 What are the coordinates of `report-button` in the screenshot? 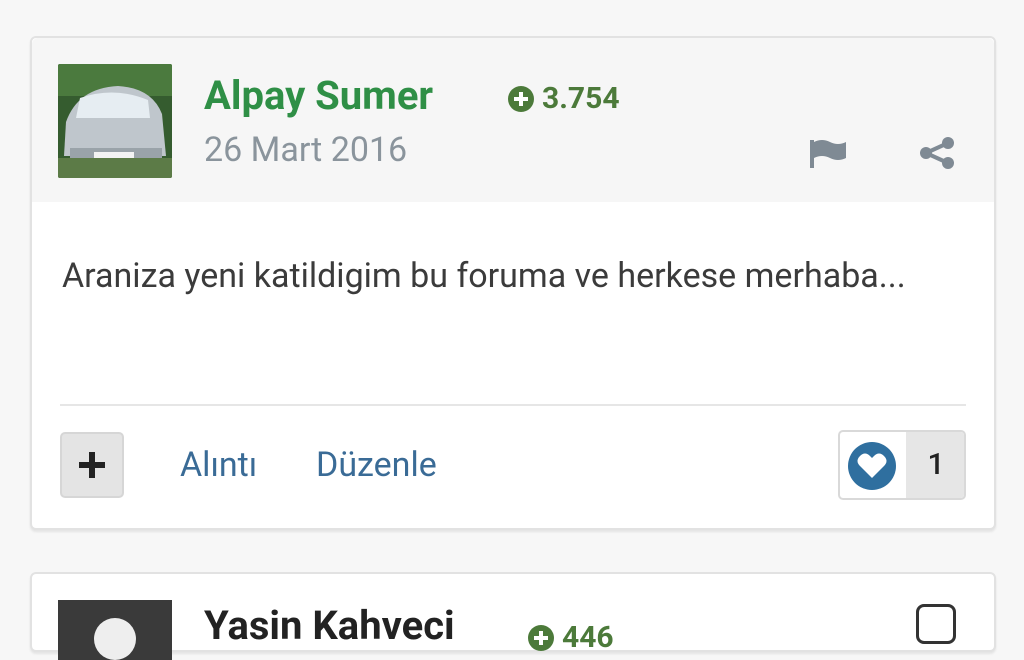 It's located at (828, 153).